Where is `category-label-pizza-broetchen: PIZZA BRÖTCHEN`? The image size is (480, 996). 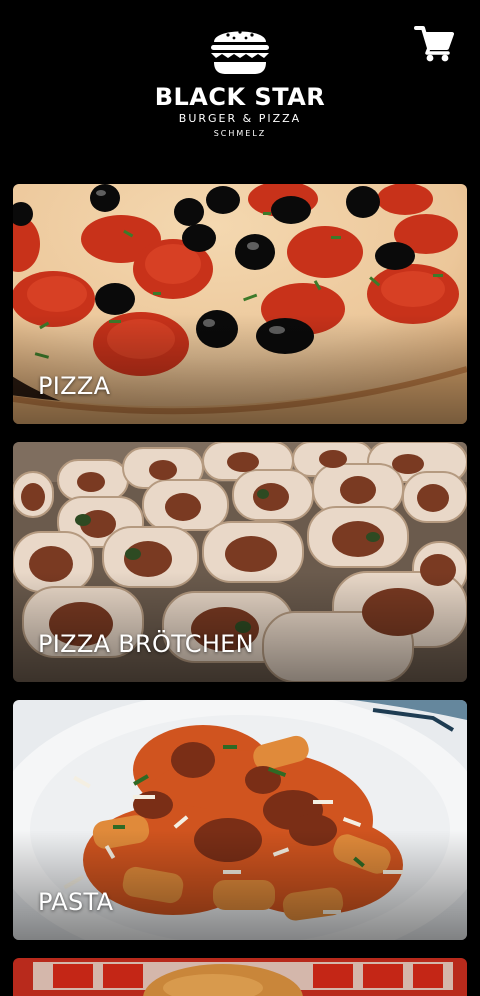 category-label-pizza-broetchen: PIZZA BRÖTCHEN is located at coordinates (146, 644).